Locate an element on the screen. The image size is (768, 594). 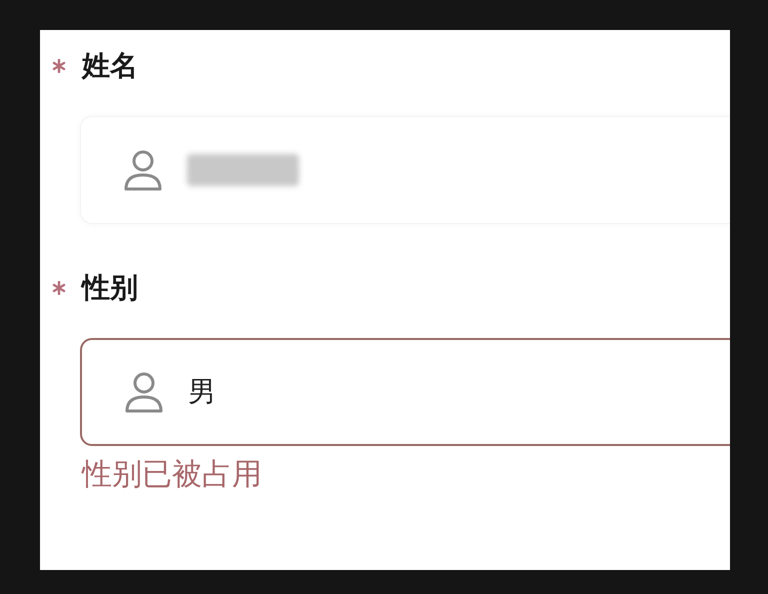
error-message: 性别已被占用 is located at coordinates (172, 475).